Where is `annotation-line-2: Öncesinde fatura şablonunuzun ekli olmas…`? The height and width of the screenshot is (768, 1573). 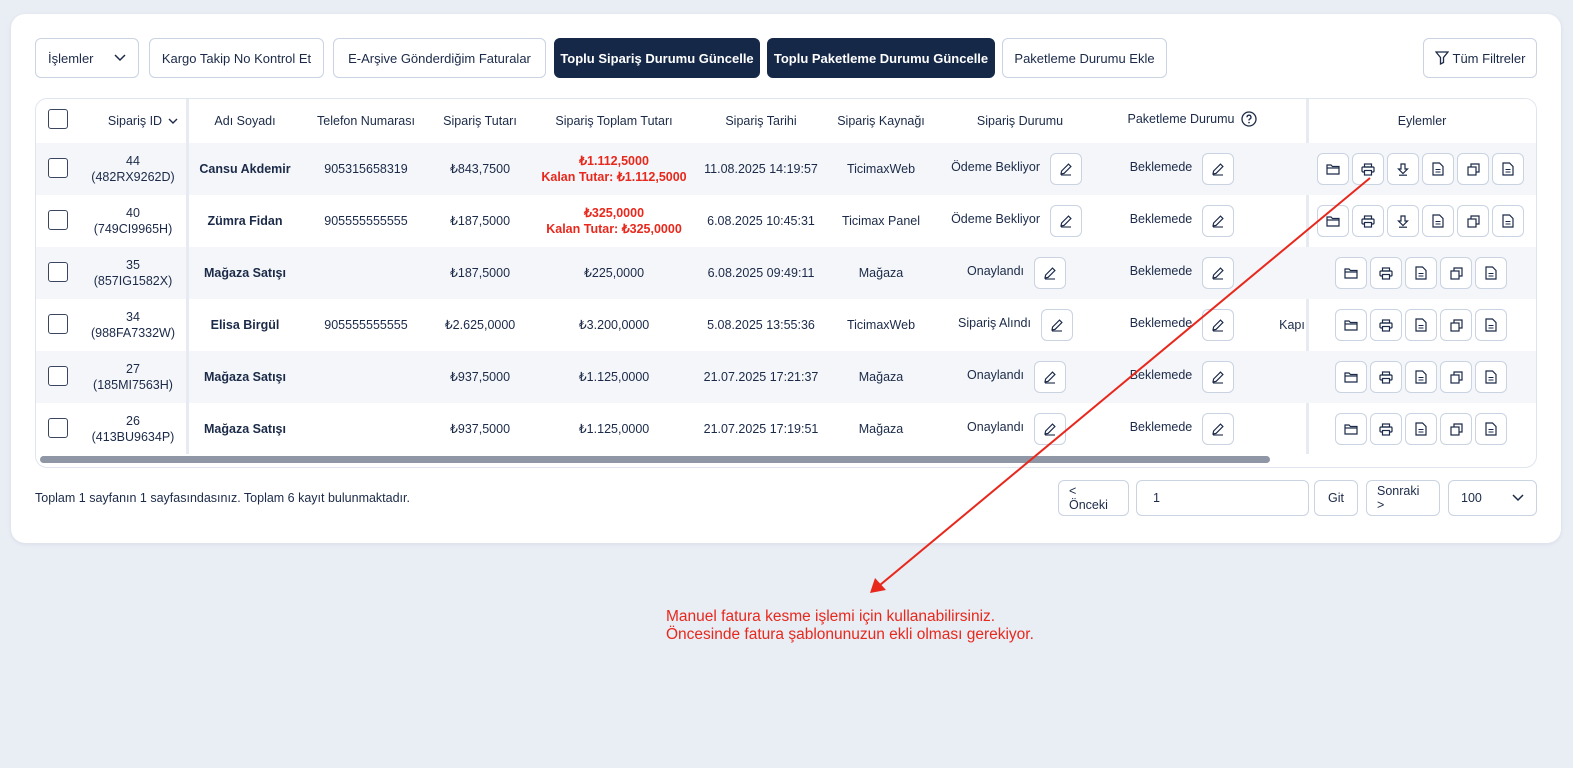
annotation-line-2: Öncesinde fatura şablonunuzun ekli olmas… is located at coordinates (850, 634).